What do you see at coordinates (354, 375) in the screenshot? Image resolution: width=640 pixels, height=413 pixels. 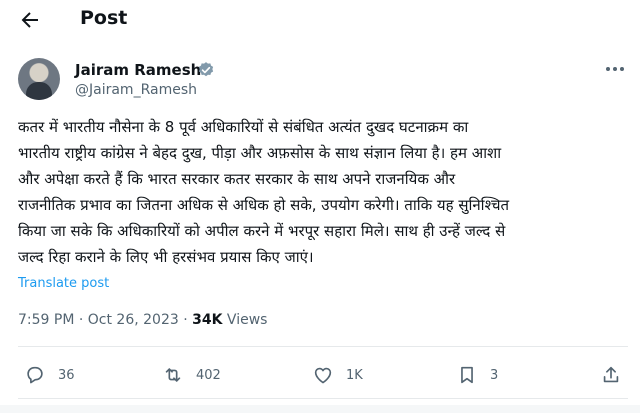 I see `like-count: 1K` at bounding box center [354, 375].